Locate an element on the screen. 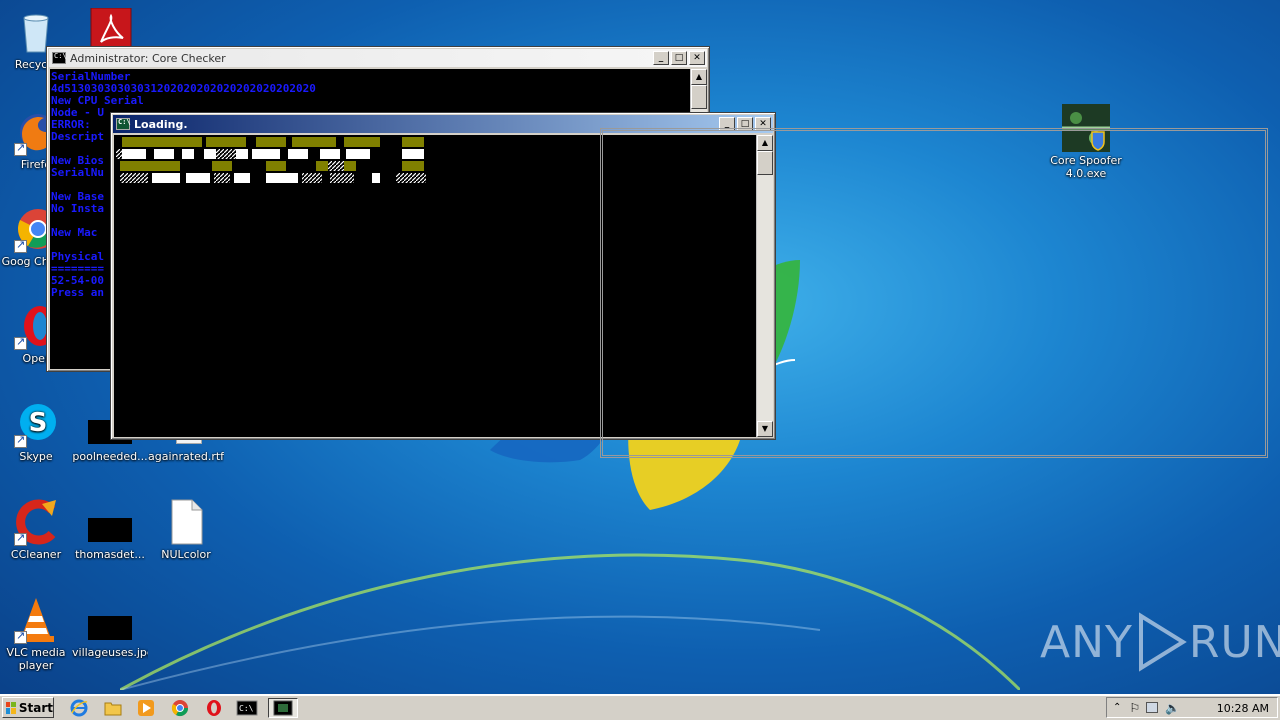 The width and height of the screenshot is (1280, 720). minimize-button: _ is located at coordinates (661, 58).